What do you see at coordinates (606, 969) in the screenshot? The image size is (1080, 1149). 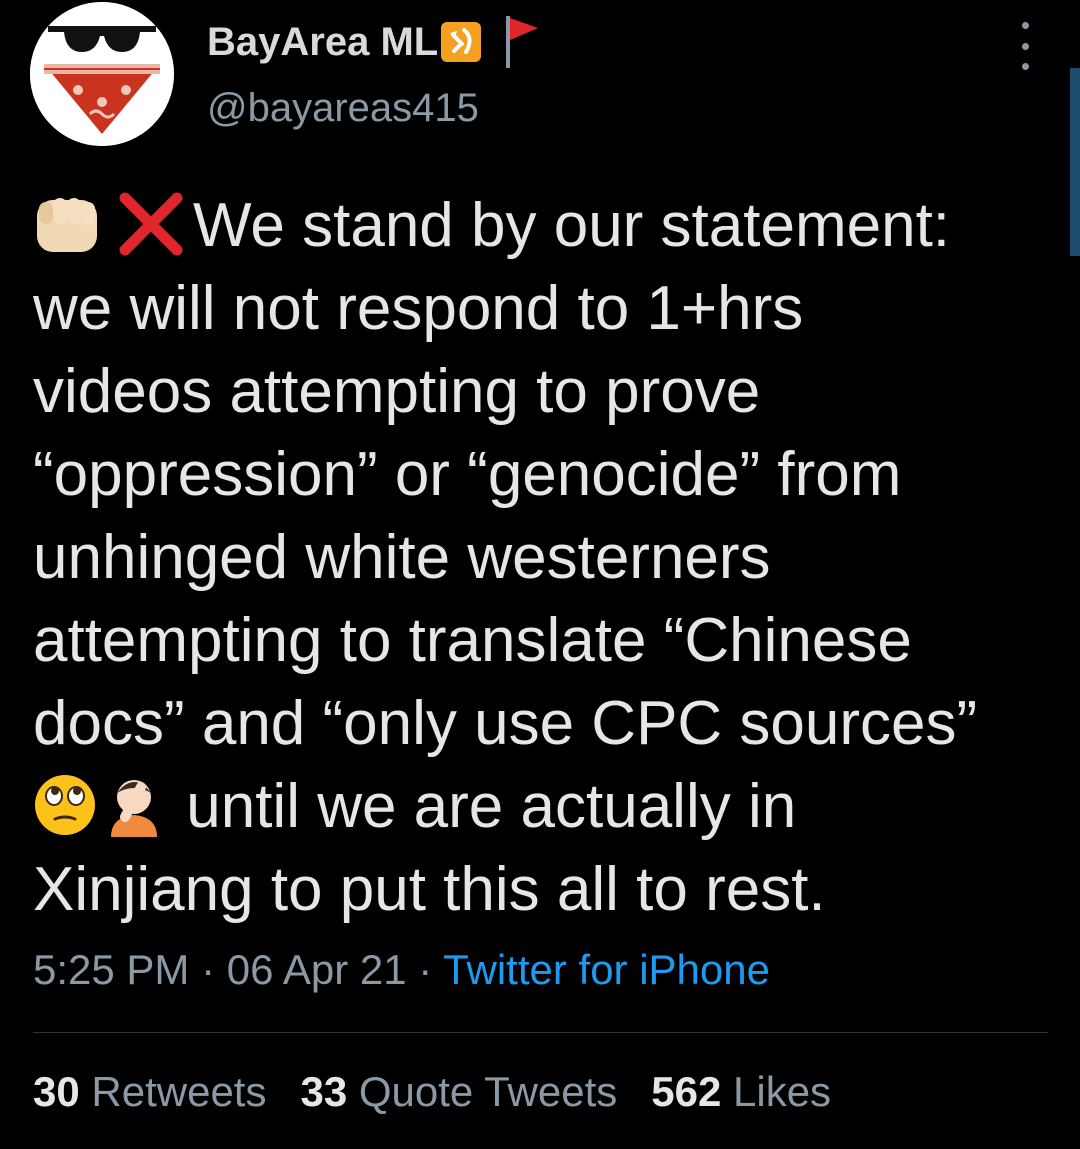 I see `tweet-source-link: Twitter for iPhone` at bounding box center [606, 969].